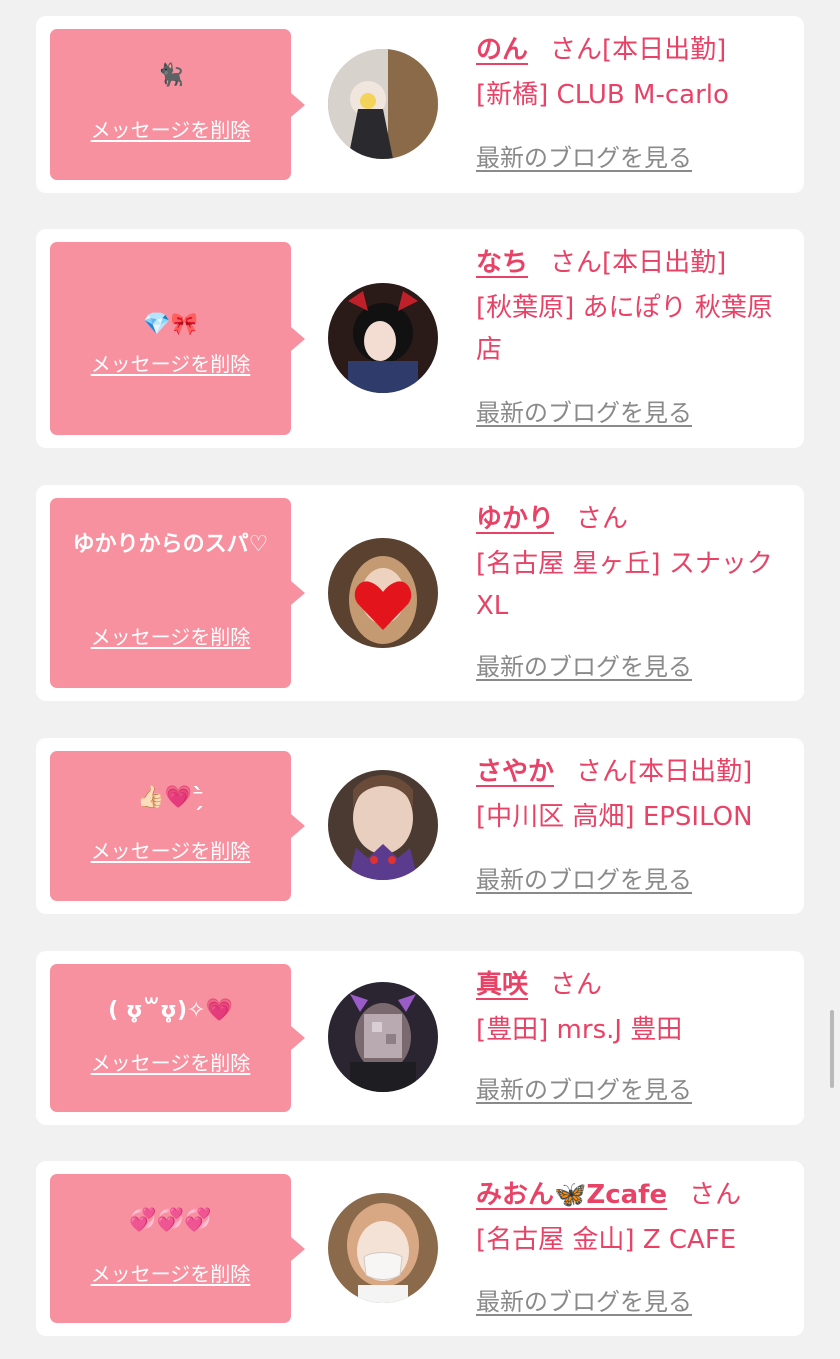 This screenshot has width=840, height=1359. What do you see at coordinates (631, 1219) in the screenshot?
I see `card-info: みおん🦋Zcafe さん [名古屋 金山] Z CAFE` at bounding box center [631, 1219].